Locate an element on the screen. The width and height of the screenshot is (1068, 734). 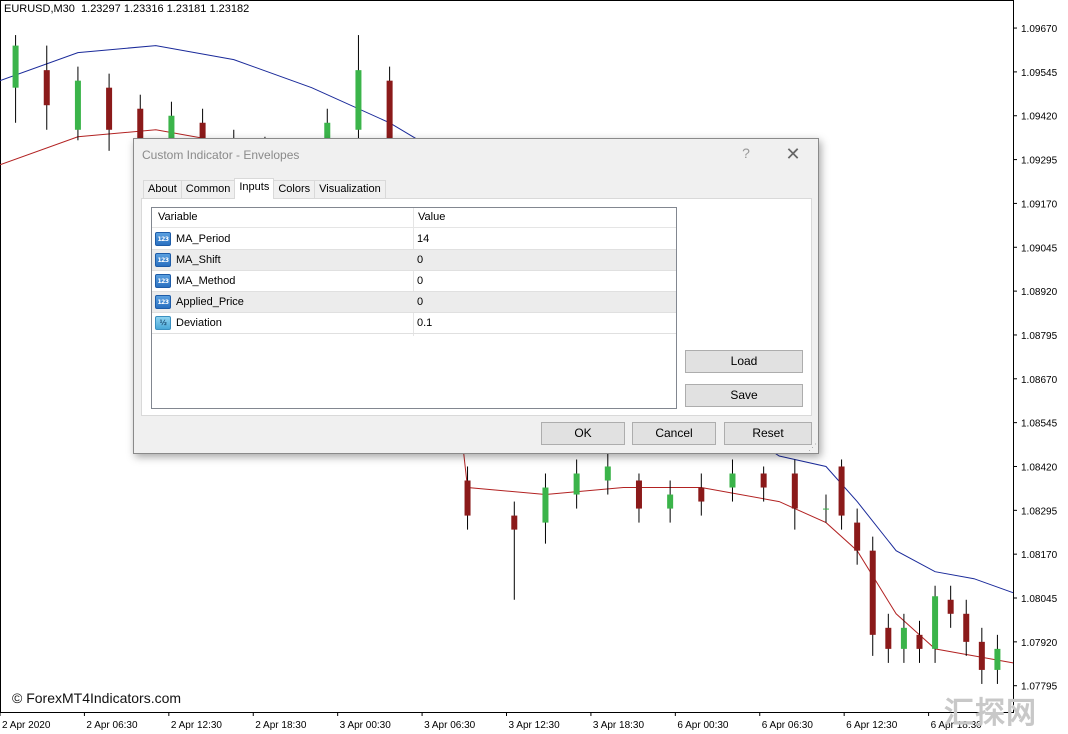
table-row: 123 Applied_Price 0 is located at coordinates (414, 302).